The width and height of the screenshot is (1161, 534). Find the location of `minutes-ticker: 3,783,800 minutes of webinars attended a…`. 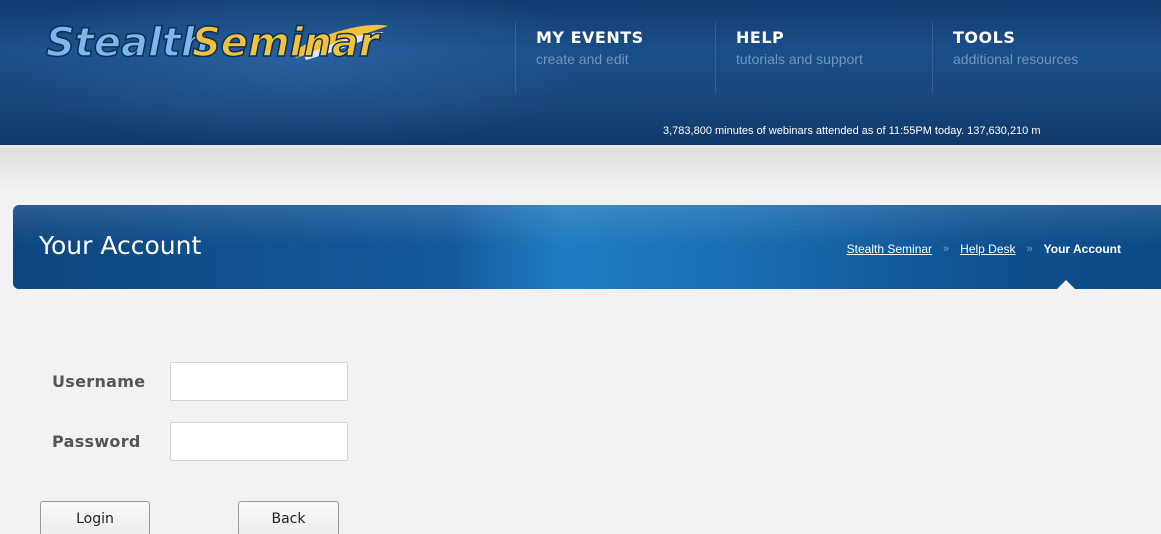

minutes-ticker: 3,783,800 minutes of webinars attended a… is located at coordinates (852, 131).